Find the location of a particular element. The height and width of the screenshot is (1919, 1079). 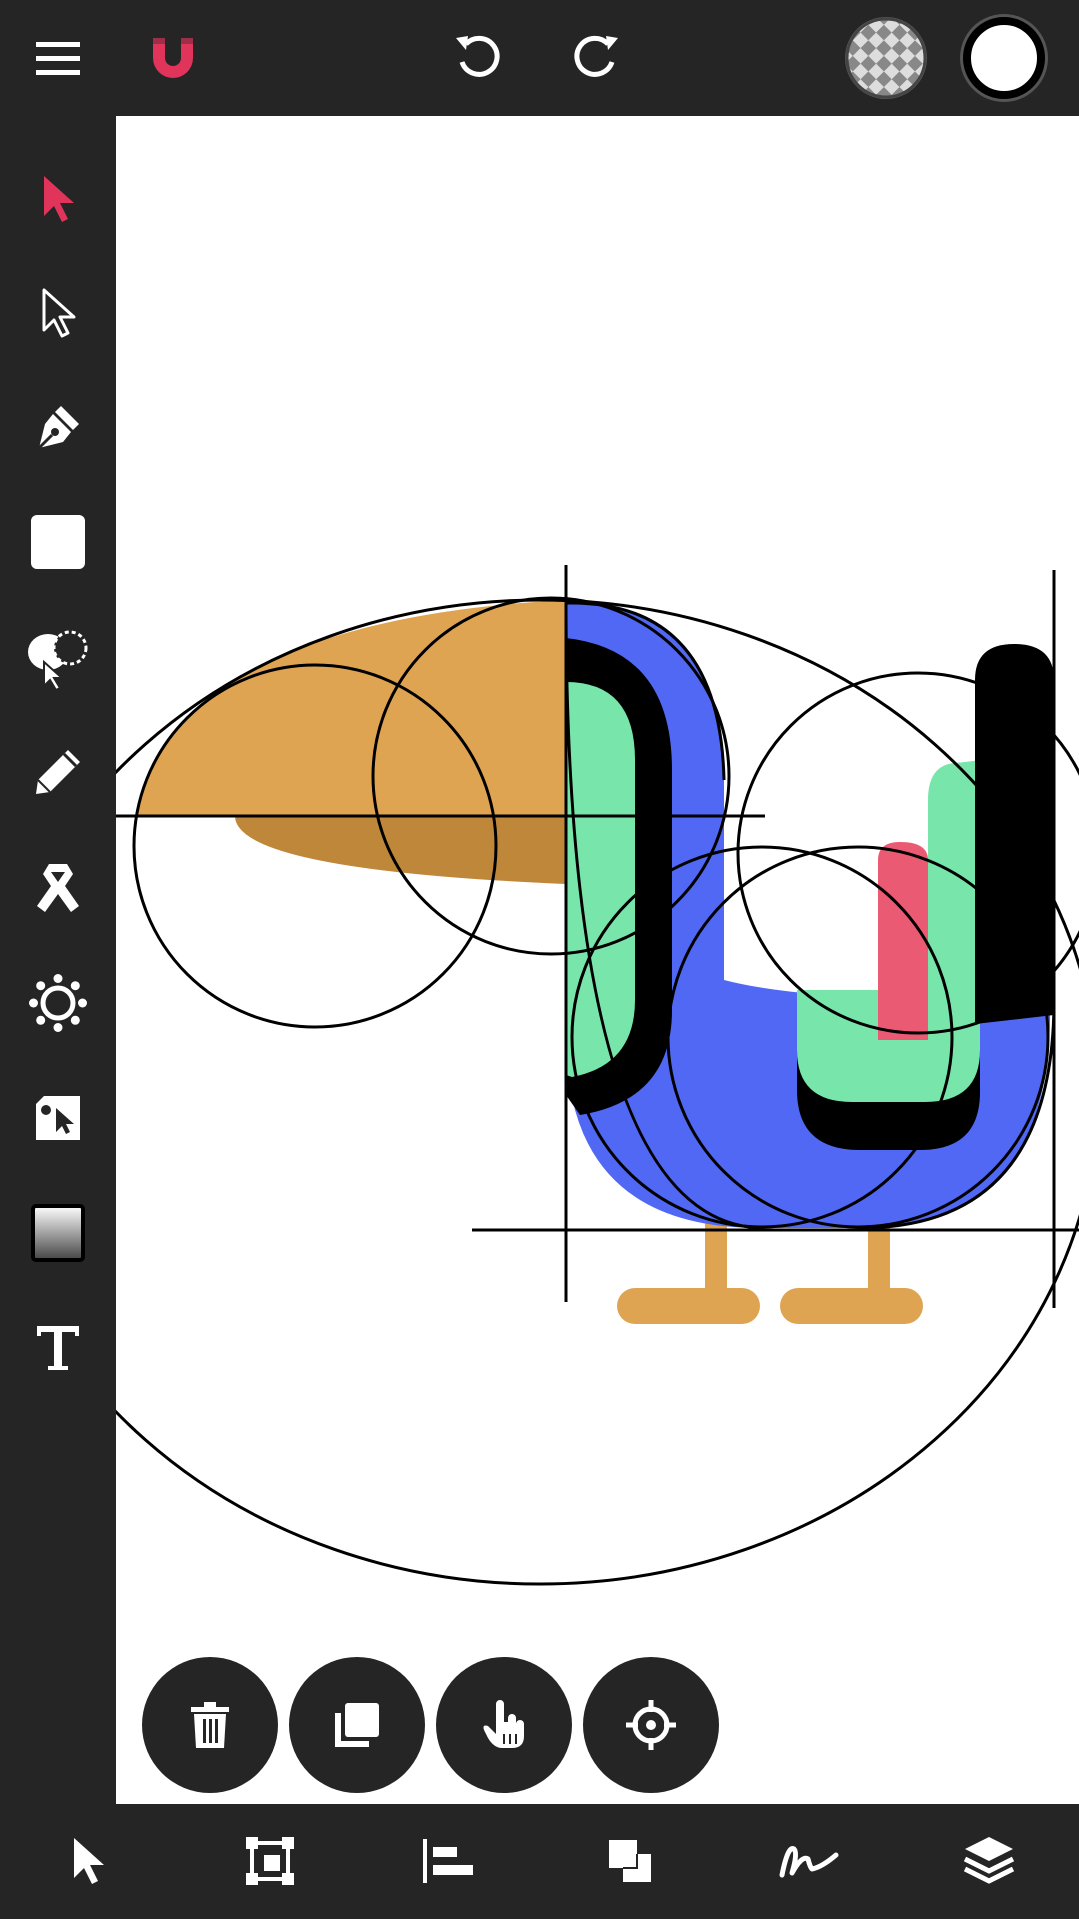

shape-builder-icon is located at coordinates (58, 658).